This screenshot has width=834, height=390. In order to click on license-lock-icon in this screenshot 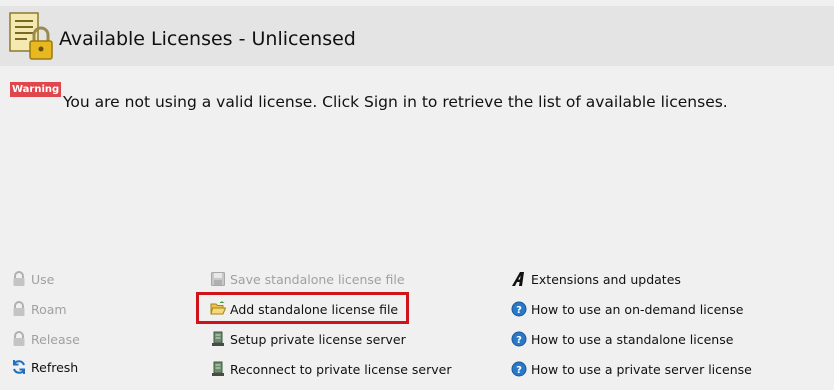, I will do `click(31, 36)`.